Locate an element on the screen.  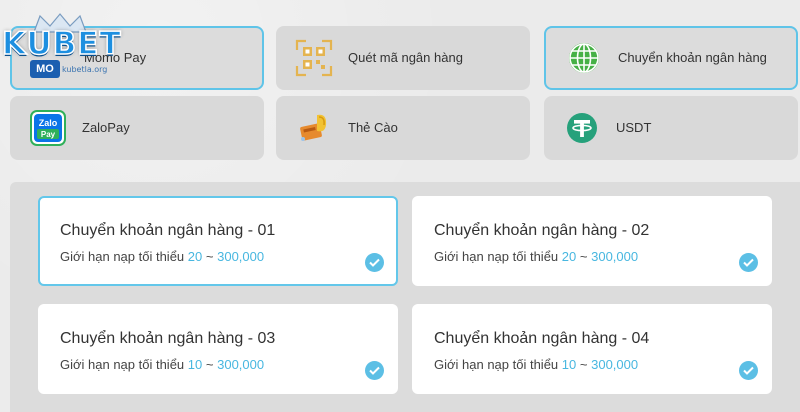
brand-name: KUBET is located at coordinates (61, 44).